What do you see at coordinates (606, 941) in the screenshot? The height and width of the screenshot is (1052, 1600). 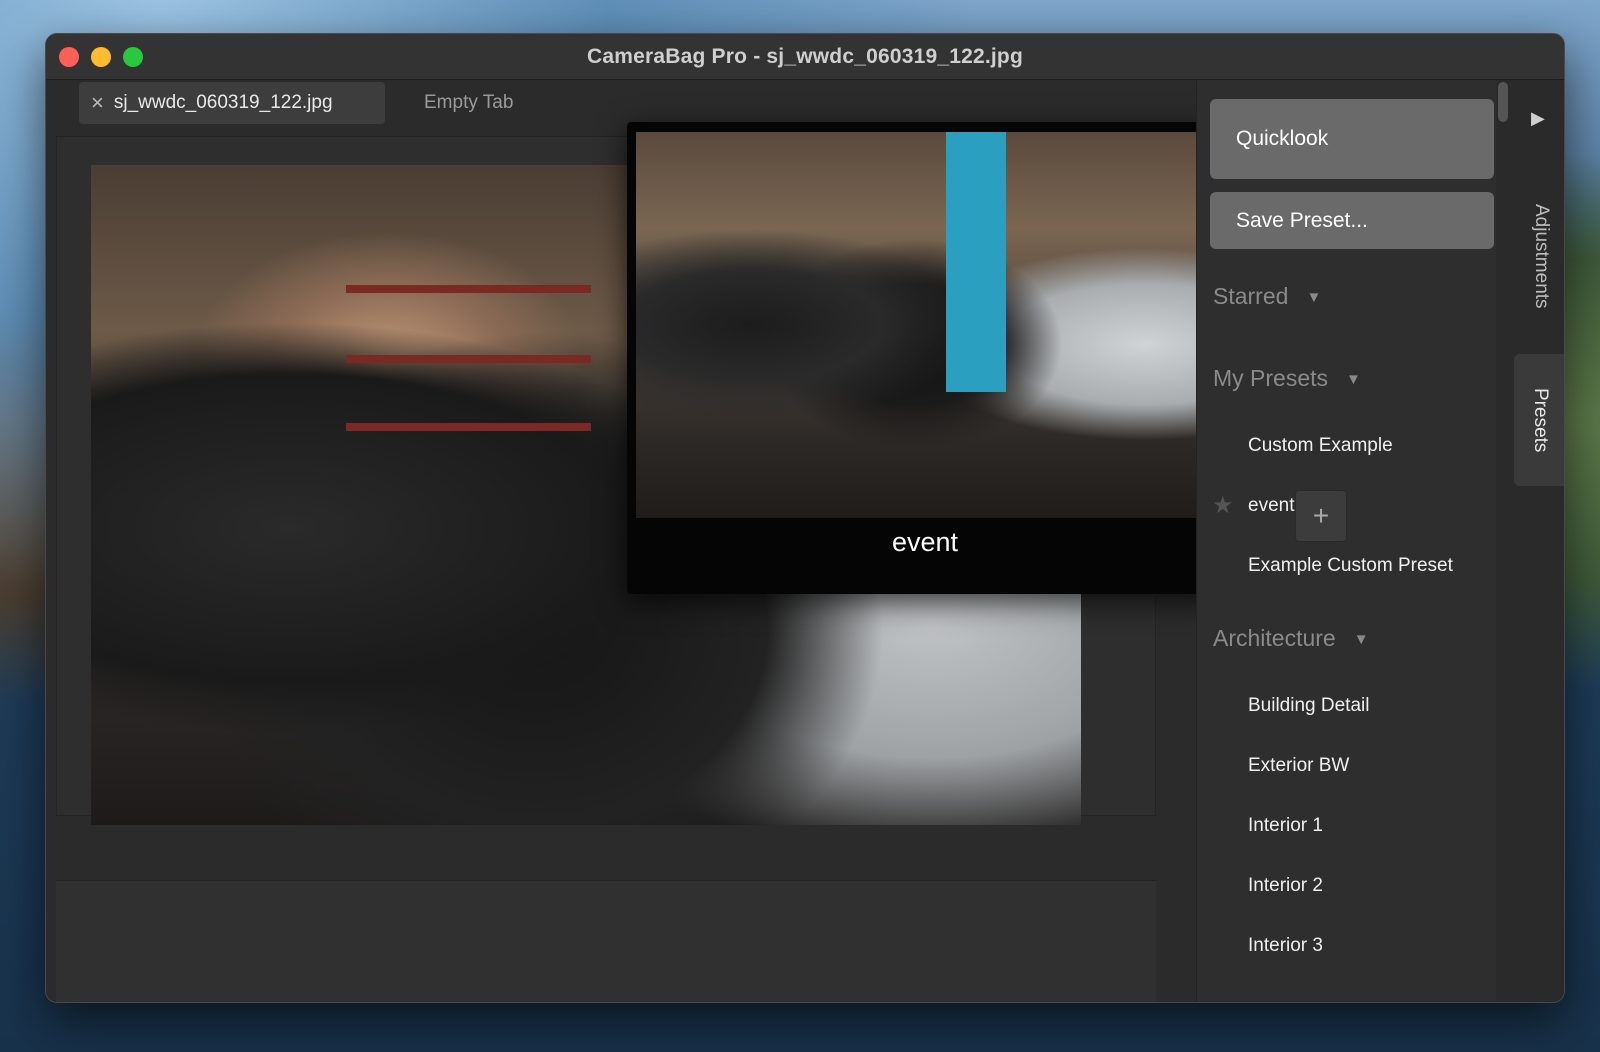 I see `bottom-panel: ▼ < > ⏻ ✕` at bounding box center [606, 941].